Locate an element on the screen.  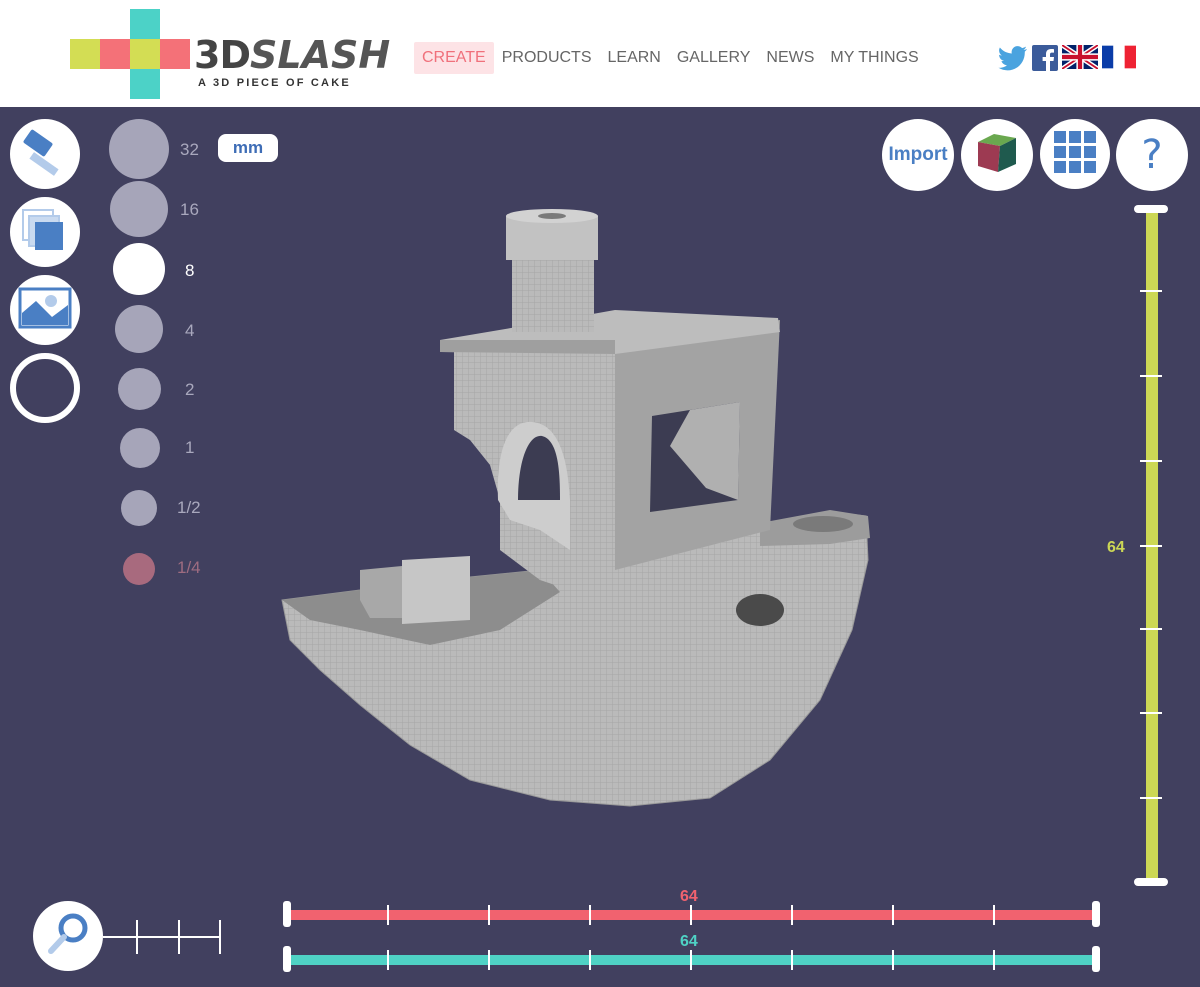
size-half-dot is located at coordinates (139, 508).